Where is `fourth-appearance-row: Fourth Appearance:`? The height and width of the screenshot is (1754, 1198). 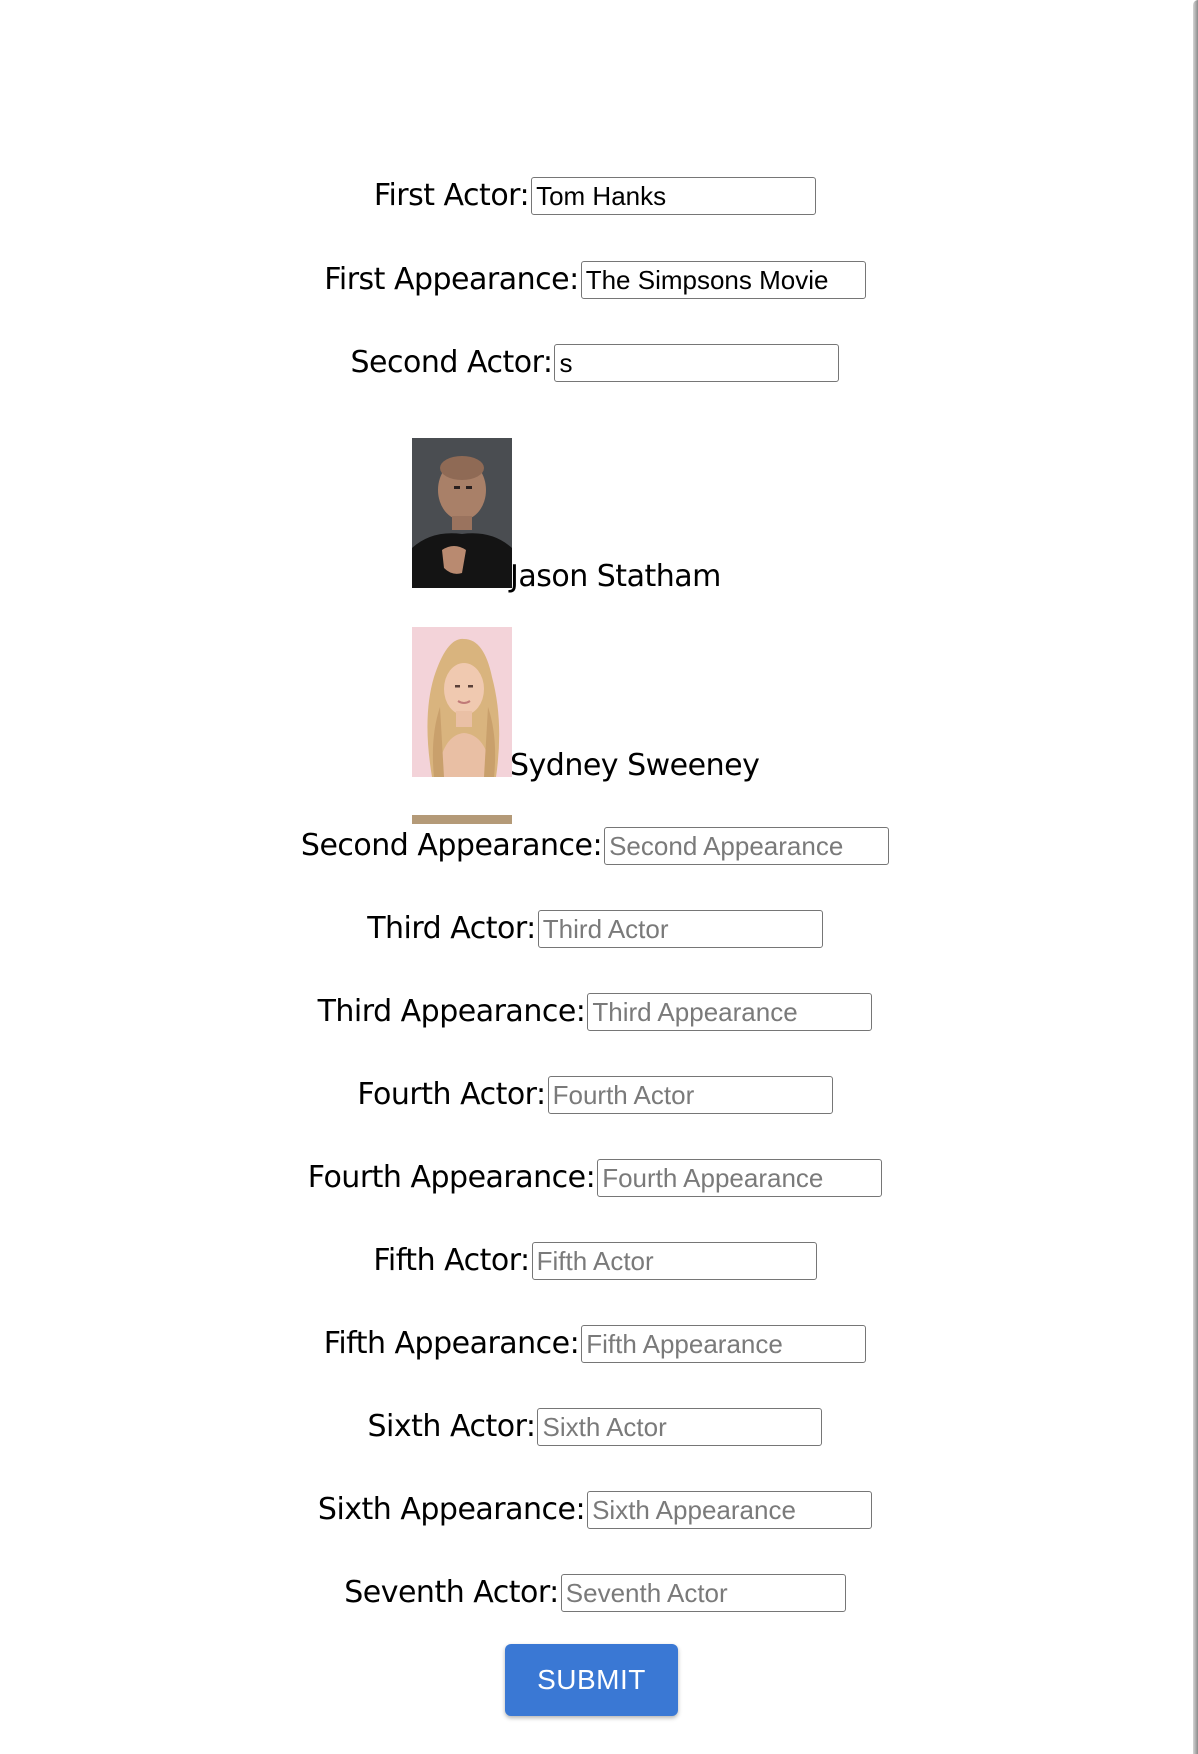 fourth-appearance-row: Fourth Appearance: is located at coordinates (595, 1178).